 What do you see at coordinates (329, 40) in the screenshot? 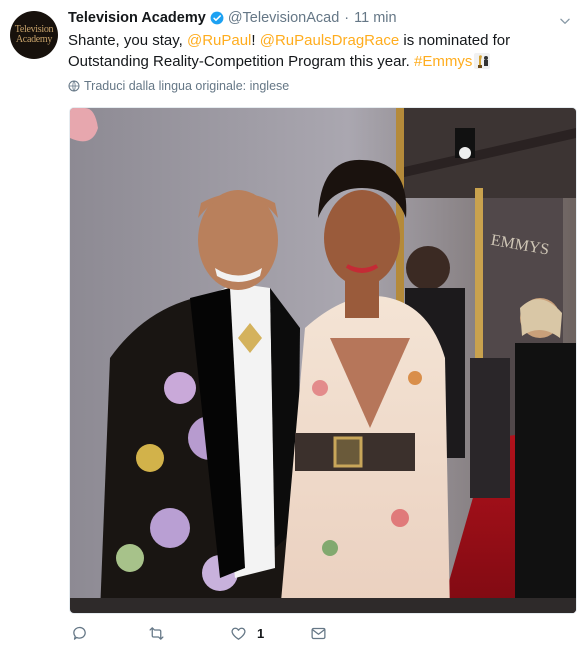
I see `mention-rupaulsdragrace: @RuPaulsDragRace` at bounding box center [329, 40].